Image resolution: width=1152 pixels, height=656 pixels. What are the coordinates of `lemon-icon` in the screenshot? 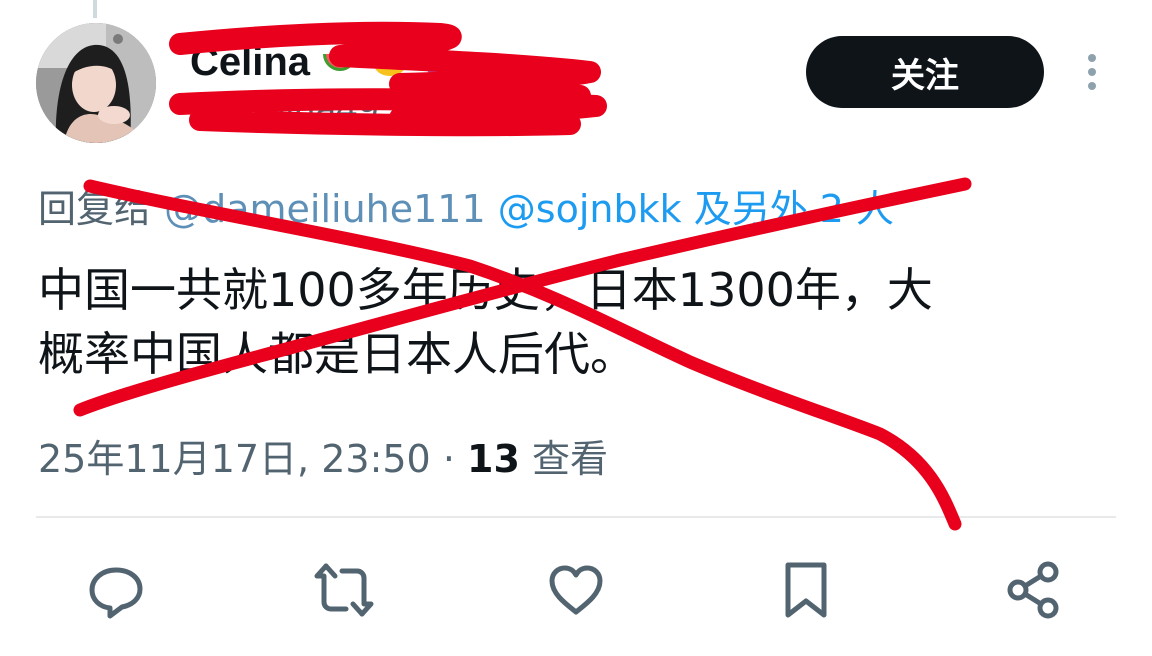 It's located at (391, 62).